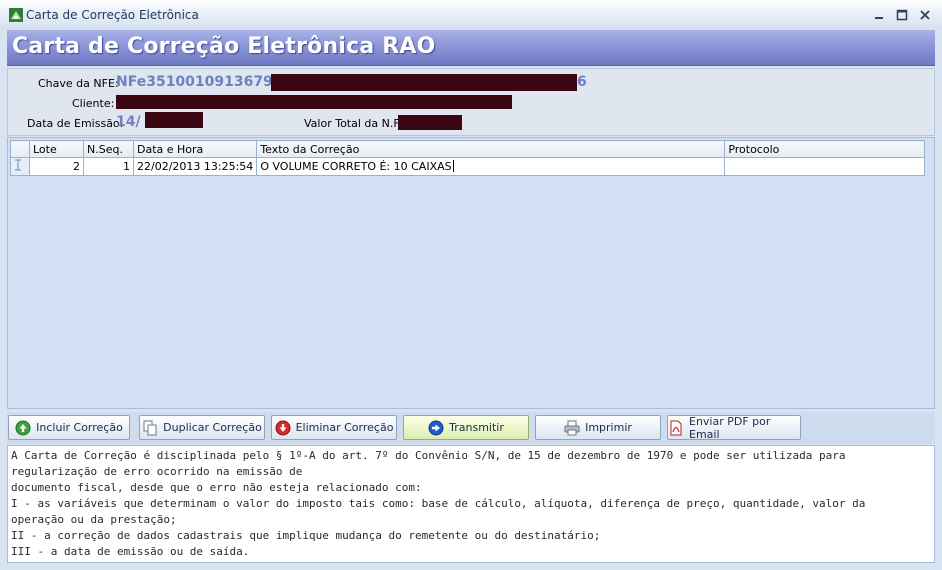 The width and height of the screenshot is (942, 570). Describe the element at coordinates (344, 427) in the screenshot. I see `eliminar-correcao-label: Eliminar Correção` at that location.